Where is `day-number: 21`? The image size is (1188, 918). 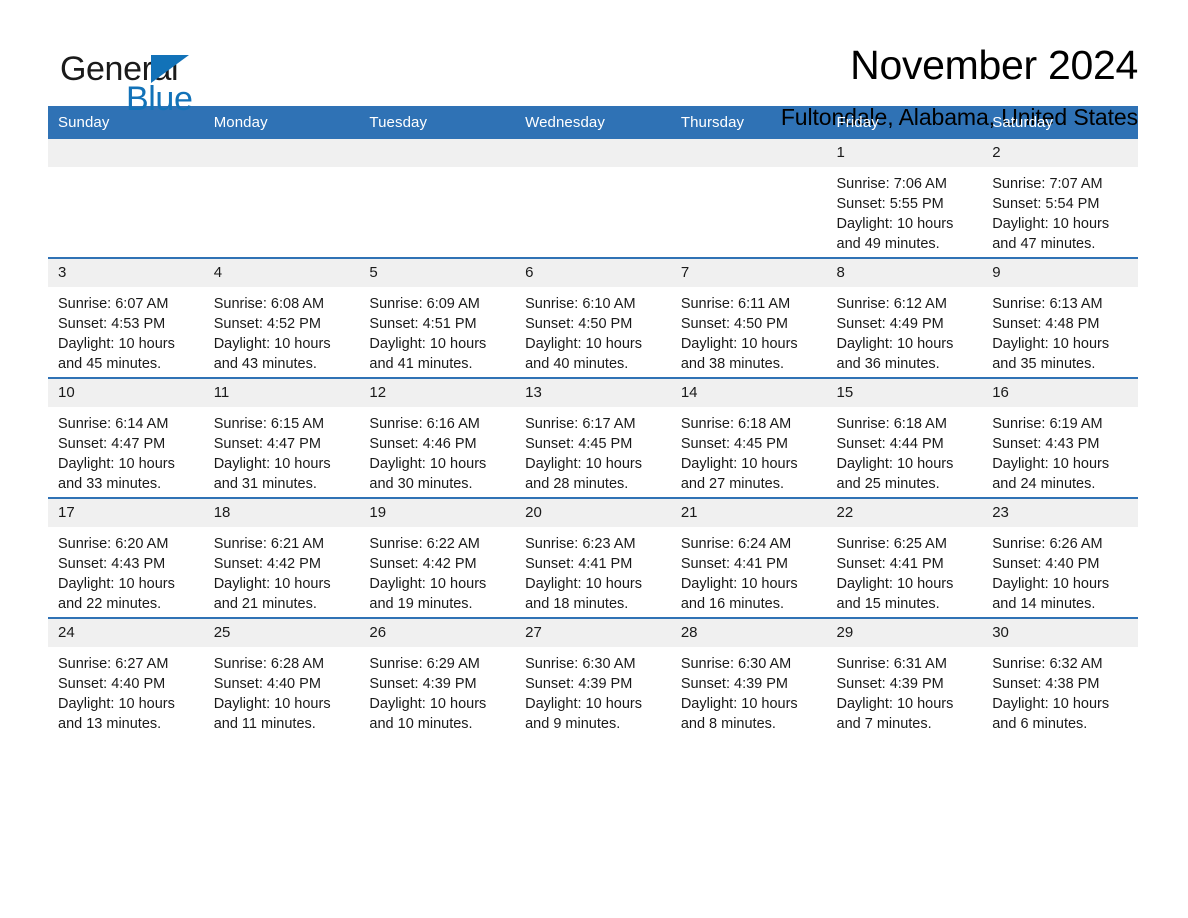
day-number: 21 is located at coordinates (748, 513).